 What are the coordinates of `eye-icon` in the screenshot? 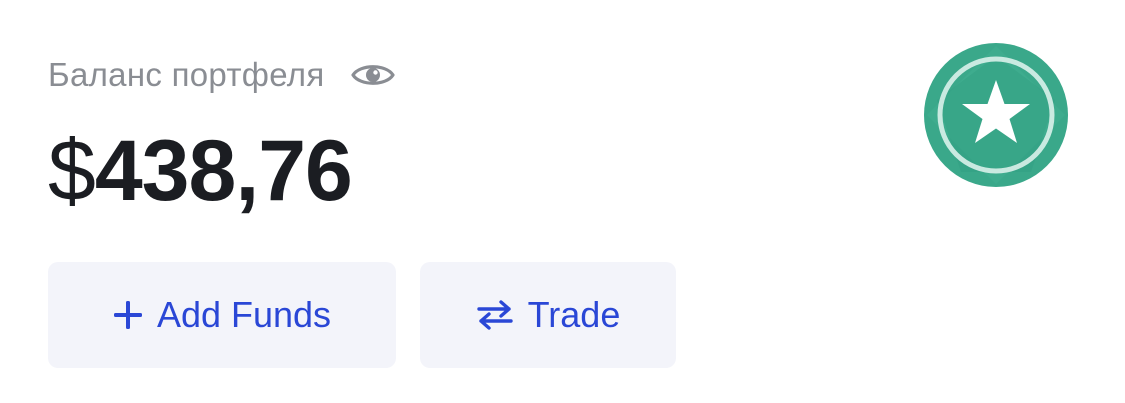 It's located at (372, 75).